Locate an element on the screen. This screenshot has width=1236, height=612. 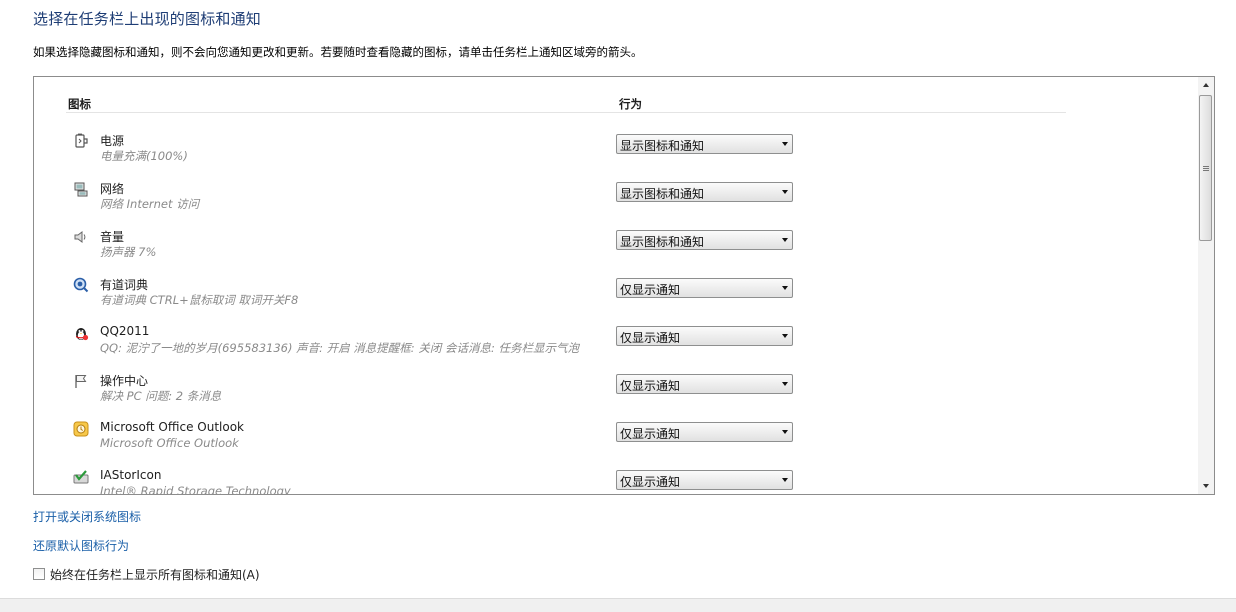
list-item: 有道词典 有道词典 CTRL+鼠标取词 取词开关F8 仅显示通知 is located at coordinates (614, 300).